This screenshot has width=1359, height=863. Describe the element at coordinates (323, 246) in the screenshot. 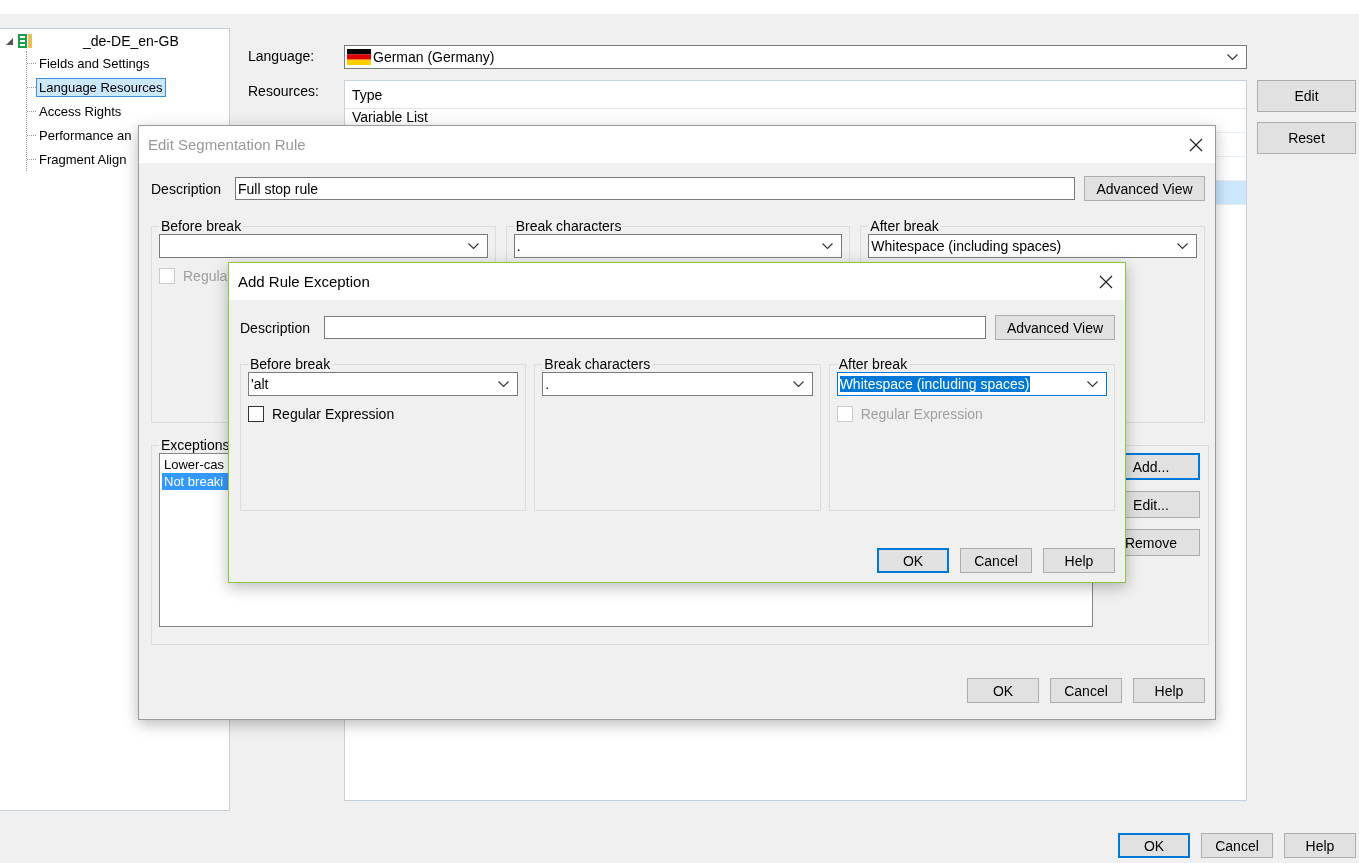

I see `dropdown` at that location.